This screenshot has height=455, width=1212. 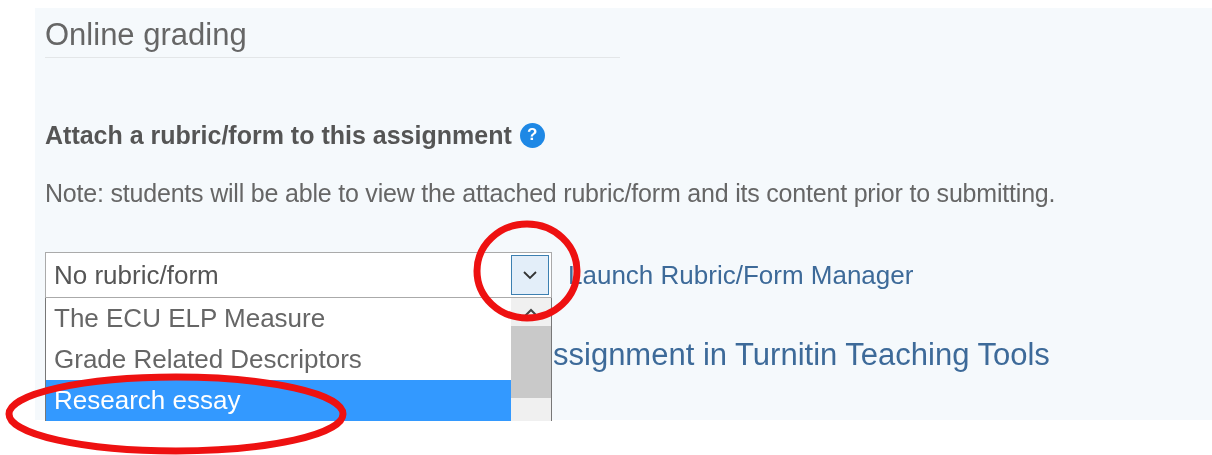 I want to click on scroll-up-icon, so click(x=531, y=312).